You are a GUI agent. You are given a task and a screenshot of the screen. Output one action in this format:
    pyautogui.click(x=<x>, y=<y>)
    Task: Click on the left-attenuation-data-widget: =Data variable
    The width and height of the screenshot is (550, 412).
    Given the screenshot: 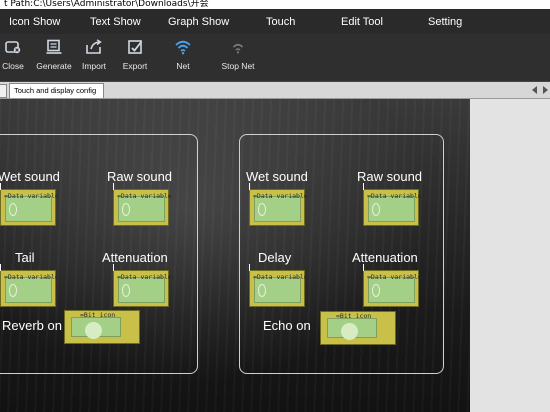 What is the action you would take?
    pyautogui.click(x=142, y=285)
    